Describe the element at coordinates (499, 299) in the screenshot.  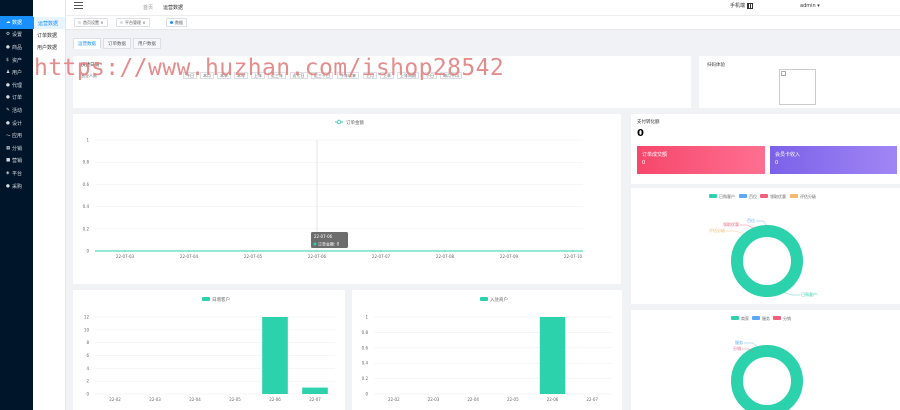
I see `legend-label: 入驻商户` at that location.